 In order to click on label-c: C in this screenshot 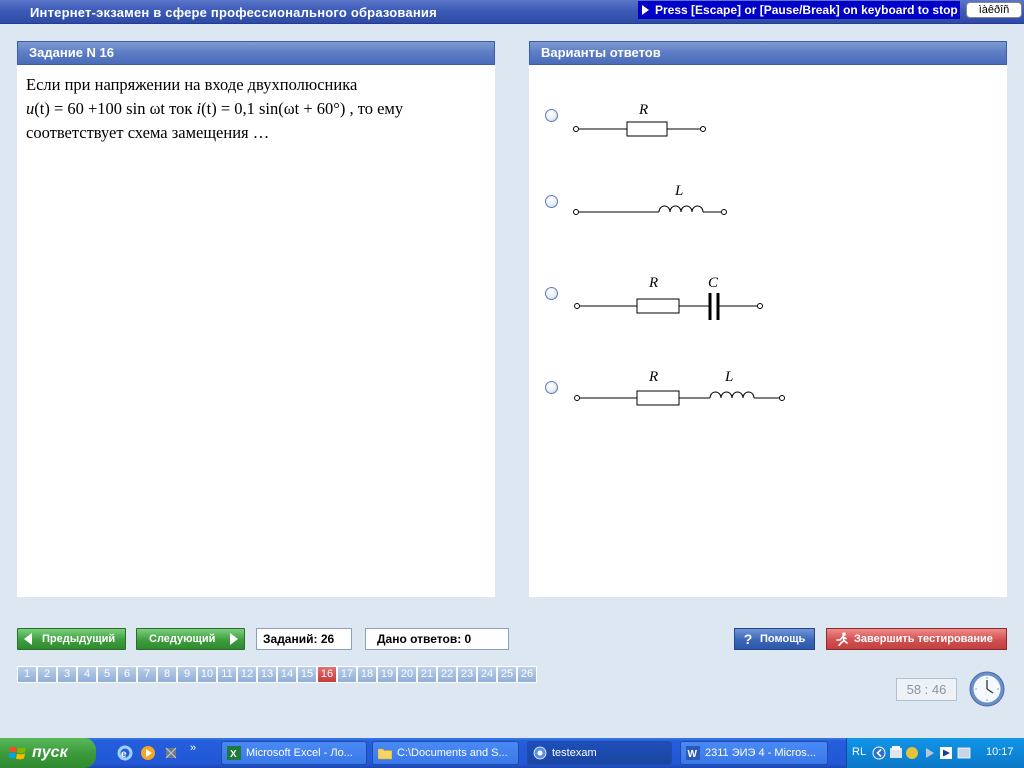, I will do `click(713, 283)`.